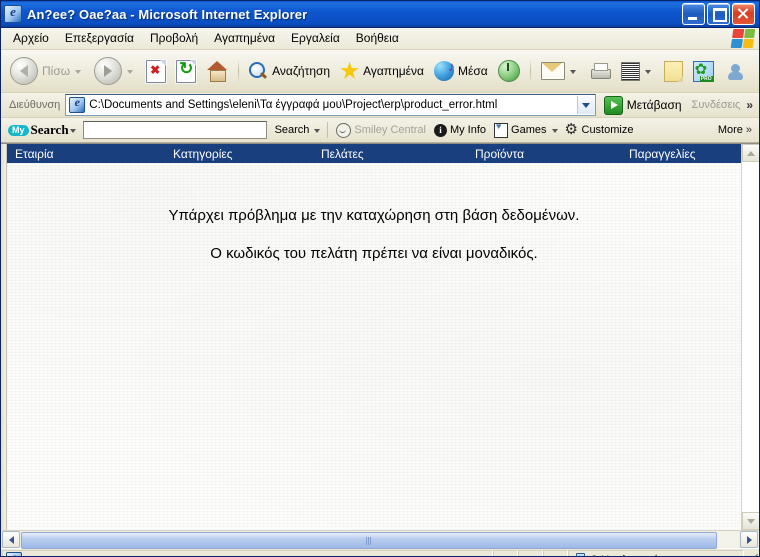 Image resolution: width=760 pixels, height=557 pixels. I want to click on icq-button, so click(703, 71).